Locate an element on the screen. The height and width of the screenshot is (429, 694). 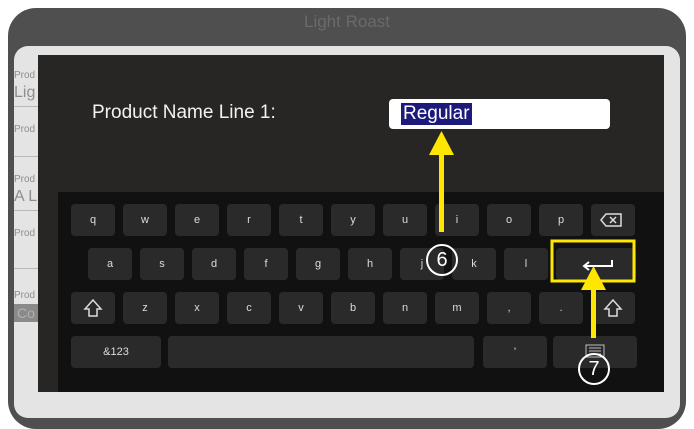
arrow-6-head is located at coordinates (441, 143).